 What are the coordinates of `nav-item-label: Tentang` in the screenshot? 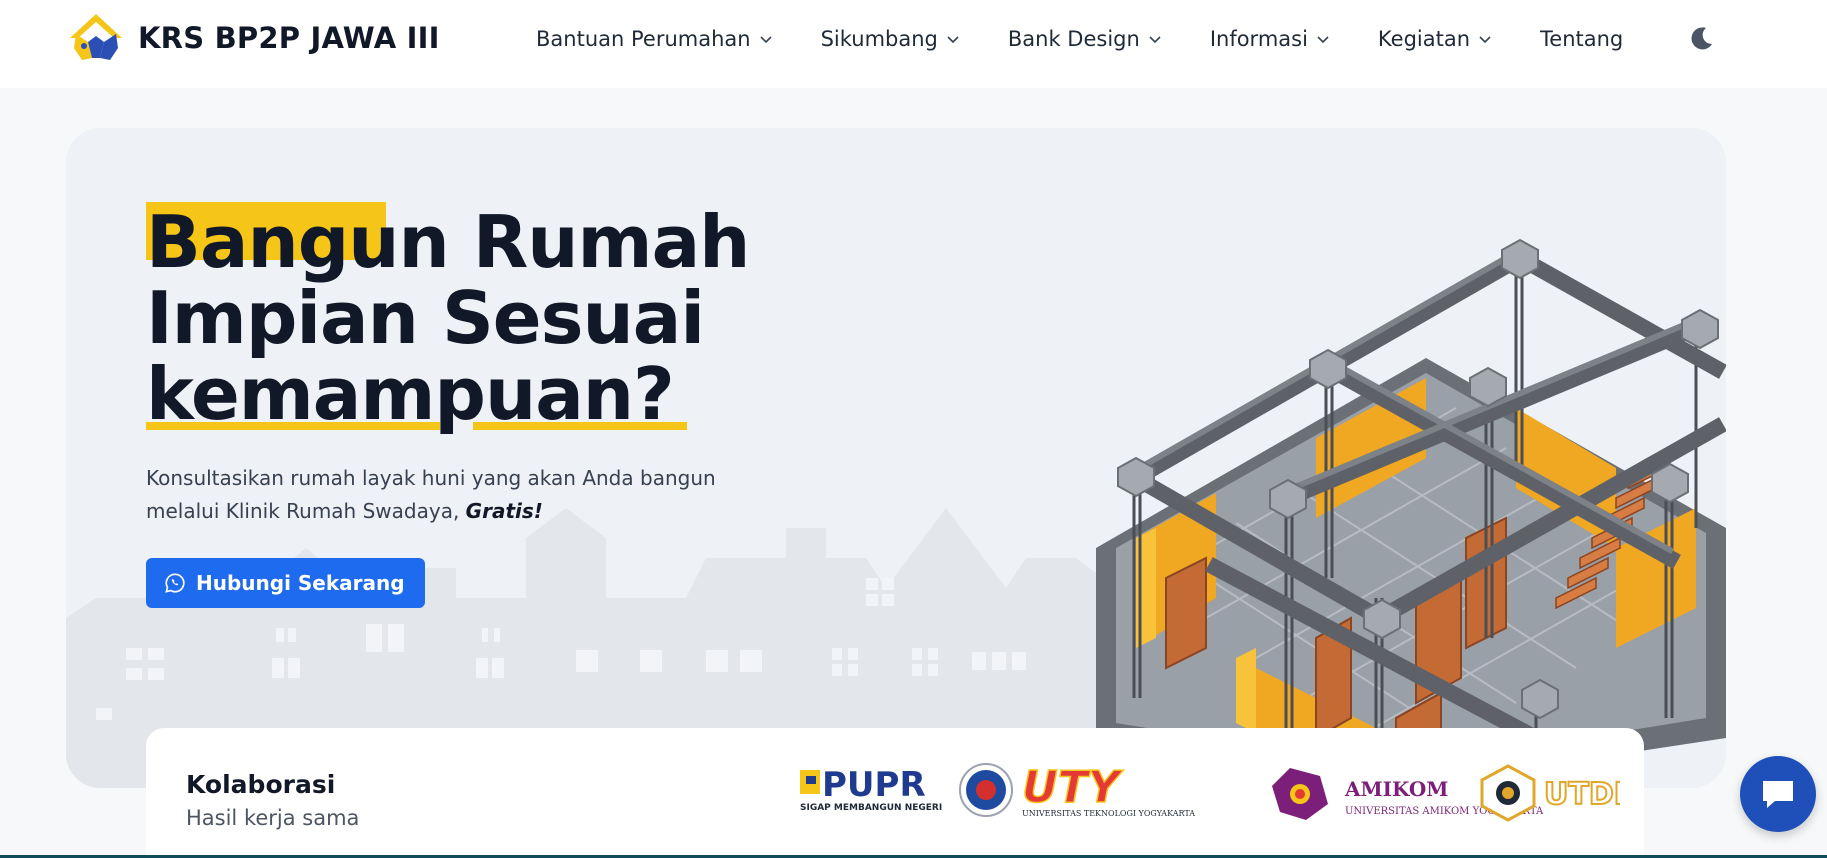 It's located at (1582, 39).